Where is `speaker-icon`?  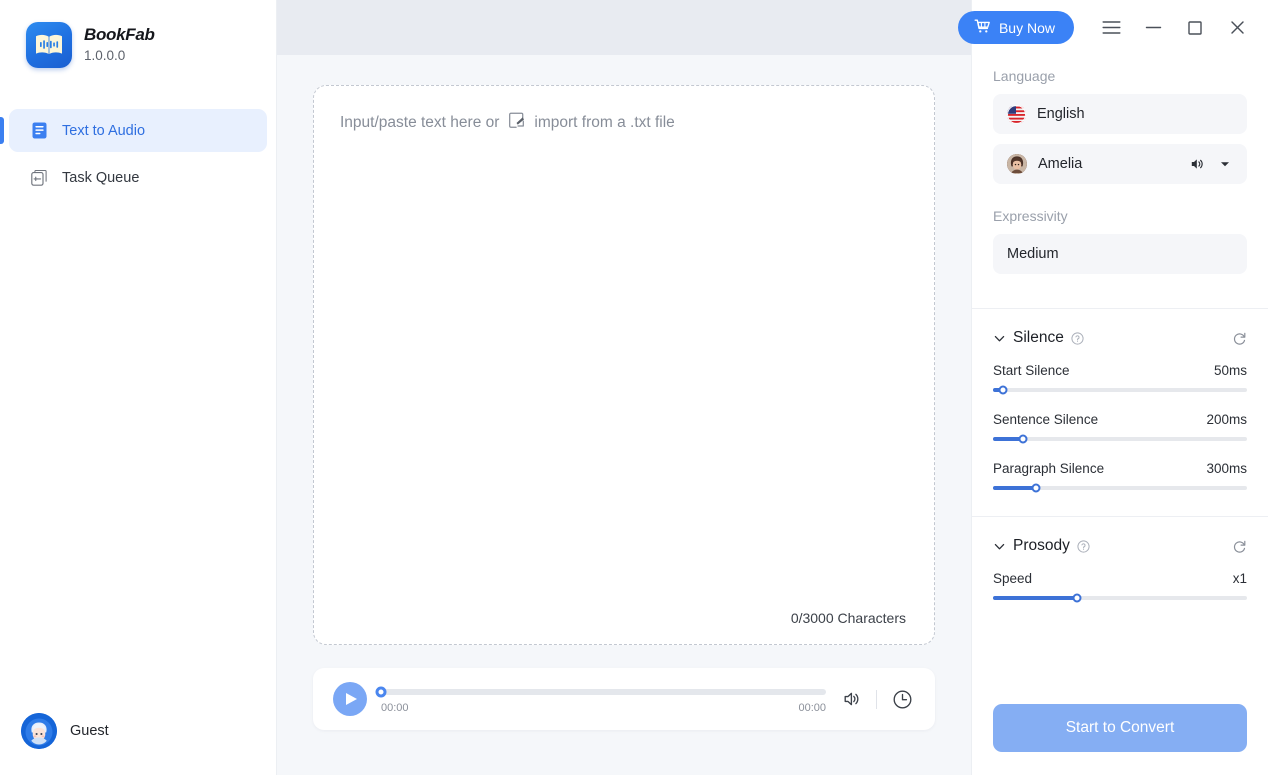
speaker-icon is located at coordinates (1196, 164).